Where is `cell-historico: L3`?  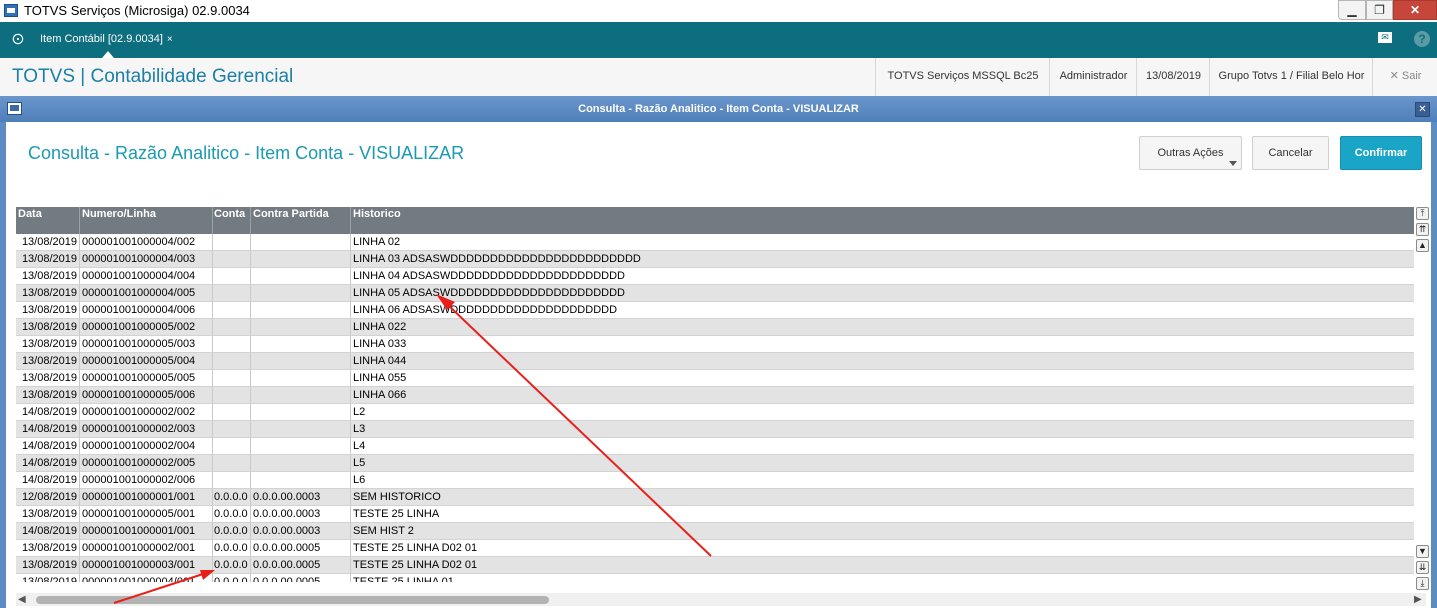 cell-historico: L3 is located at coordinates (882, 429).